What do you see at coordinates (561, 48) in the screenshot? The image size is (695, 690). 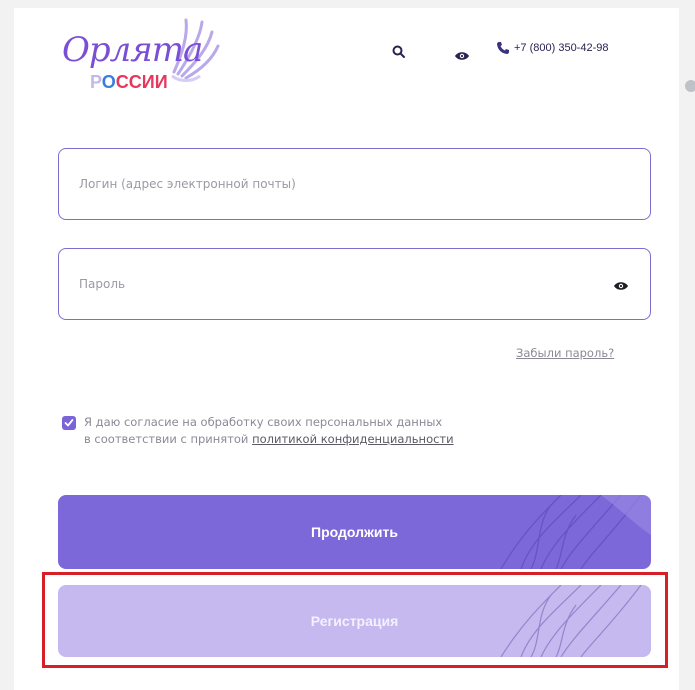 I see `phone-number: +7 (800) 350-42-98` at bounding box center [561, 48].